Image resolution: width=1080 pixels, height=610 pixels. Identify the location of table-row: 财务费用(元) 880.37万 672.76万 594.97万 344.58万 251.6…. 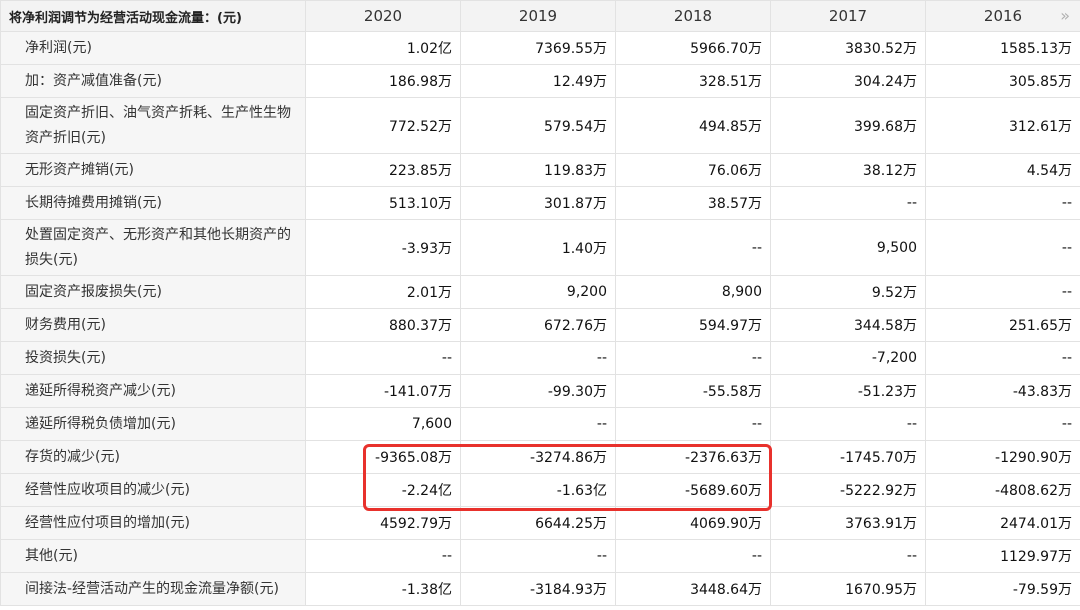
(540, 325).